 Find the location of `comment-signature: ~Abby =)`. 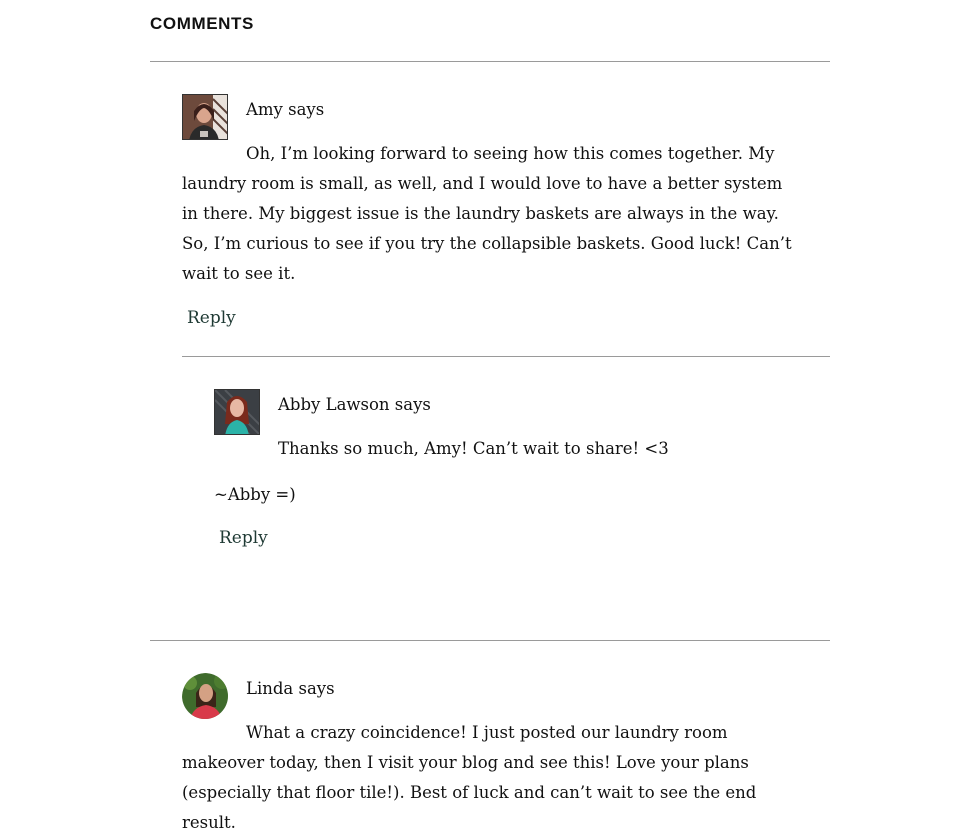

comment-signature: ~Abby =) is located at coordinates (255, 494).